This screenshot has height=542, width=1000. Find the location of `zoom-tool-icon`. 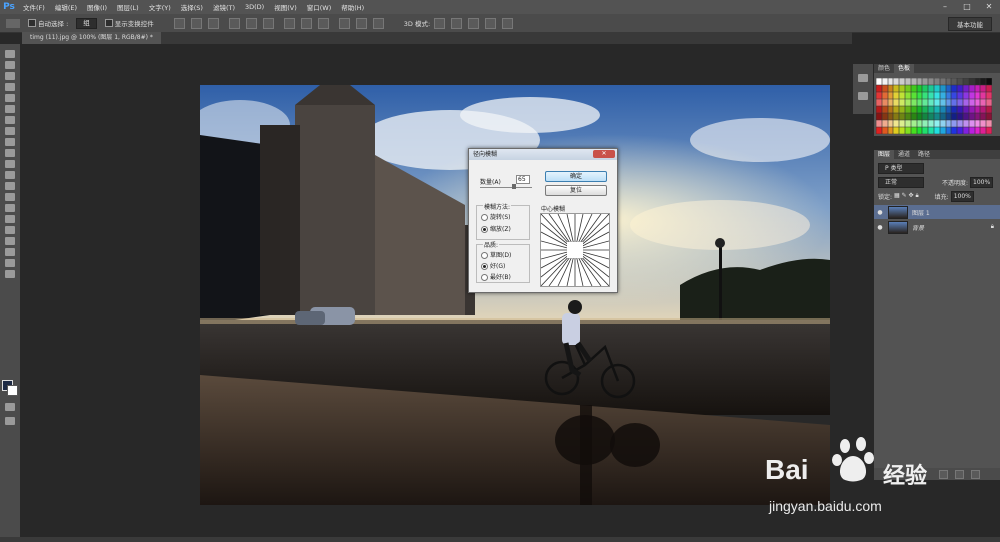

zoom-tool-icon is located at coordinates (10, 263).